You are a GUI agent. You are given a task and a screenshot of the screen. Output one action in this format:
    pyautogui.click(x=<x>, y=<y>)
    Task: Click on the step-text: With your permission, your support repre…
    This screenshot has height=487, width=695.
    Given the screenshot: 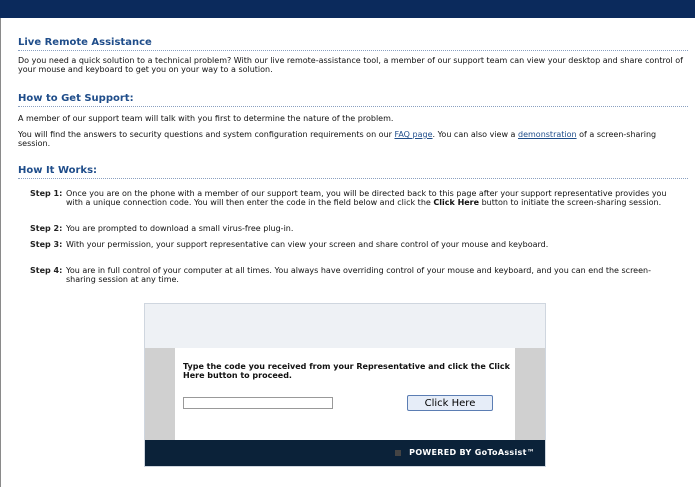 What is the action you would take?
    pyautogui.click(x=307, y=244)
    